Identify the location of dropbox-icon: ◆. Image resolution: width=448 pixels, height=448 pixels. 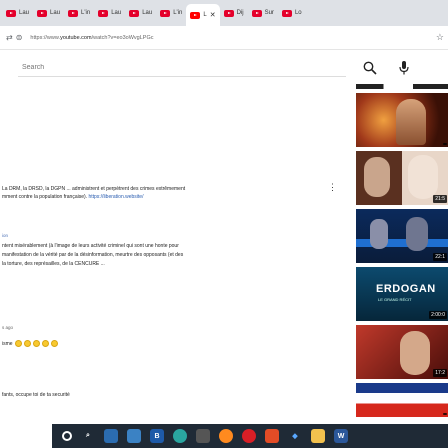
(295, 436).